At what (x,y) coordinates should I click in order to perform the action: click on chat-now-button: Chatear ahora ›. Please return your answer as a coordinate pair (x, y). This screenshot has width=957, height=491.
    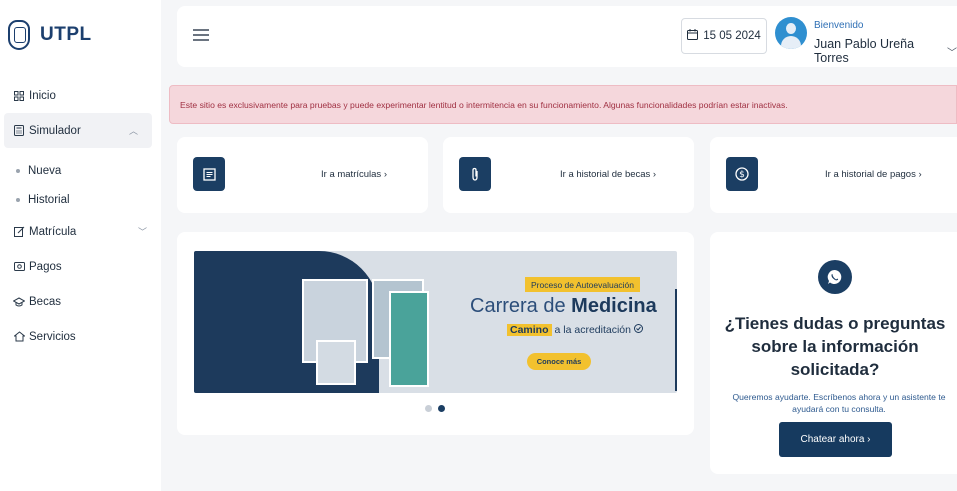
    Looking at the image, I should click on (835, 439).